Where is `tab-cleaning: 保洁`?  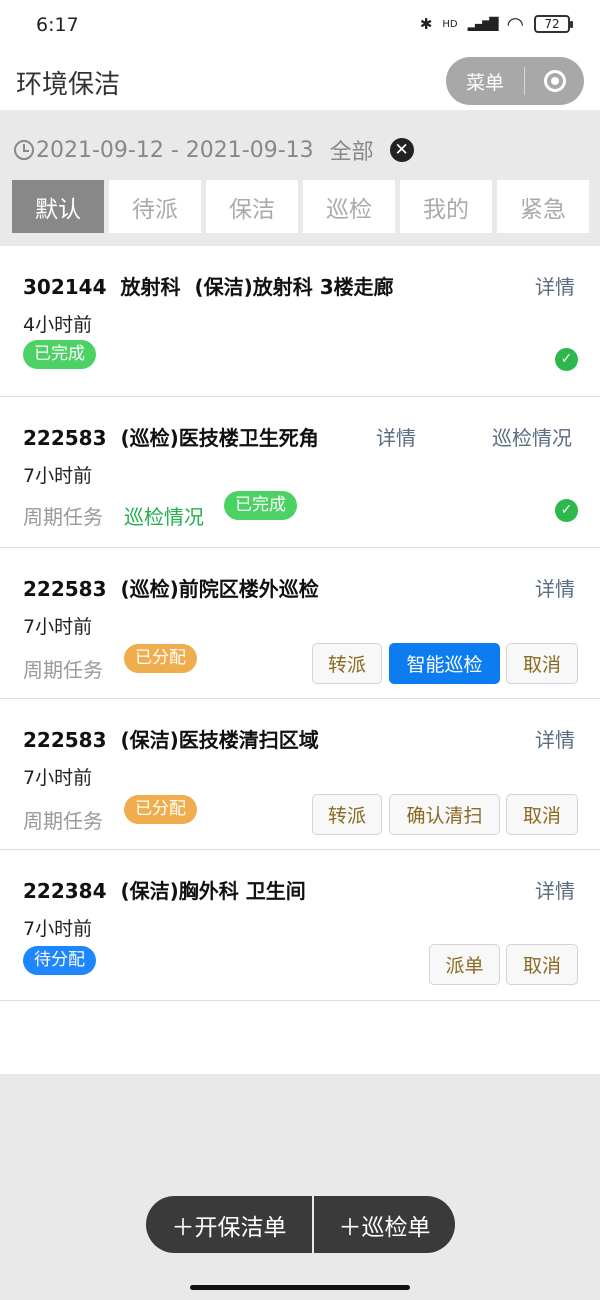 tab-cleaning: 保洁 is located at coordinates (252, 206).